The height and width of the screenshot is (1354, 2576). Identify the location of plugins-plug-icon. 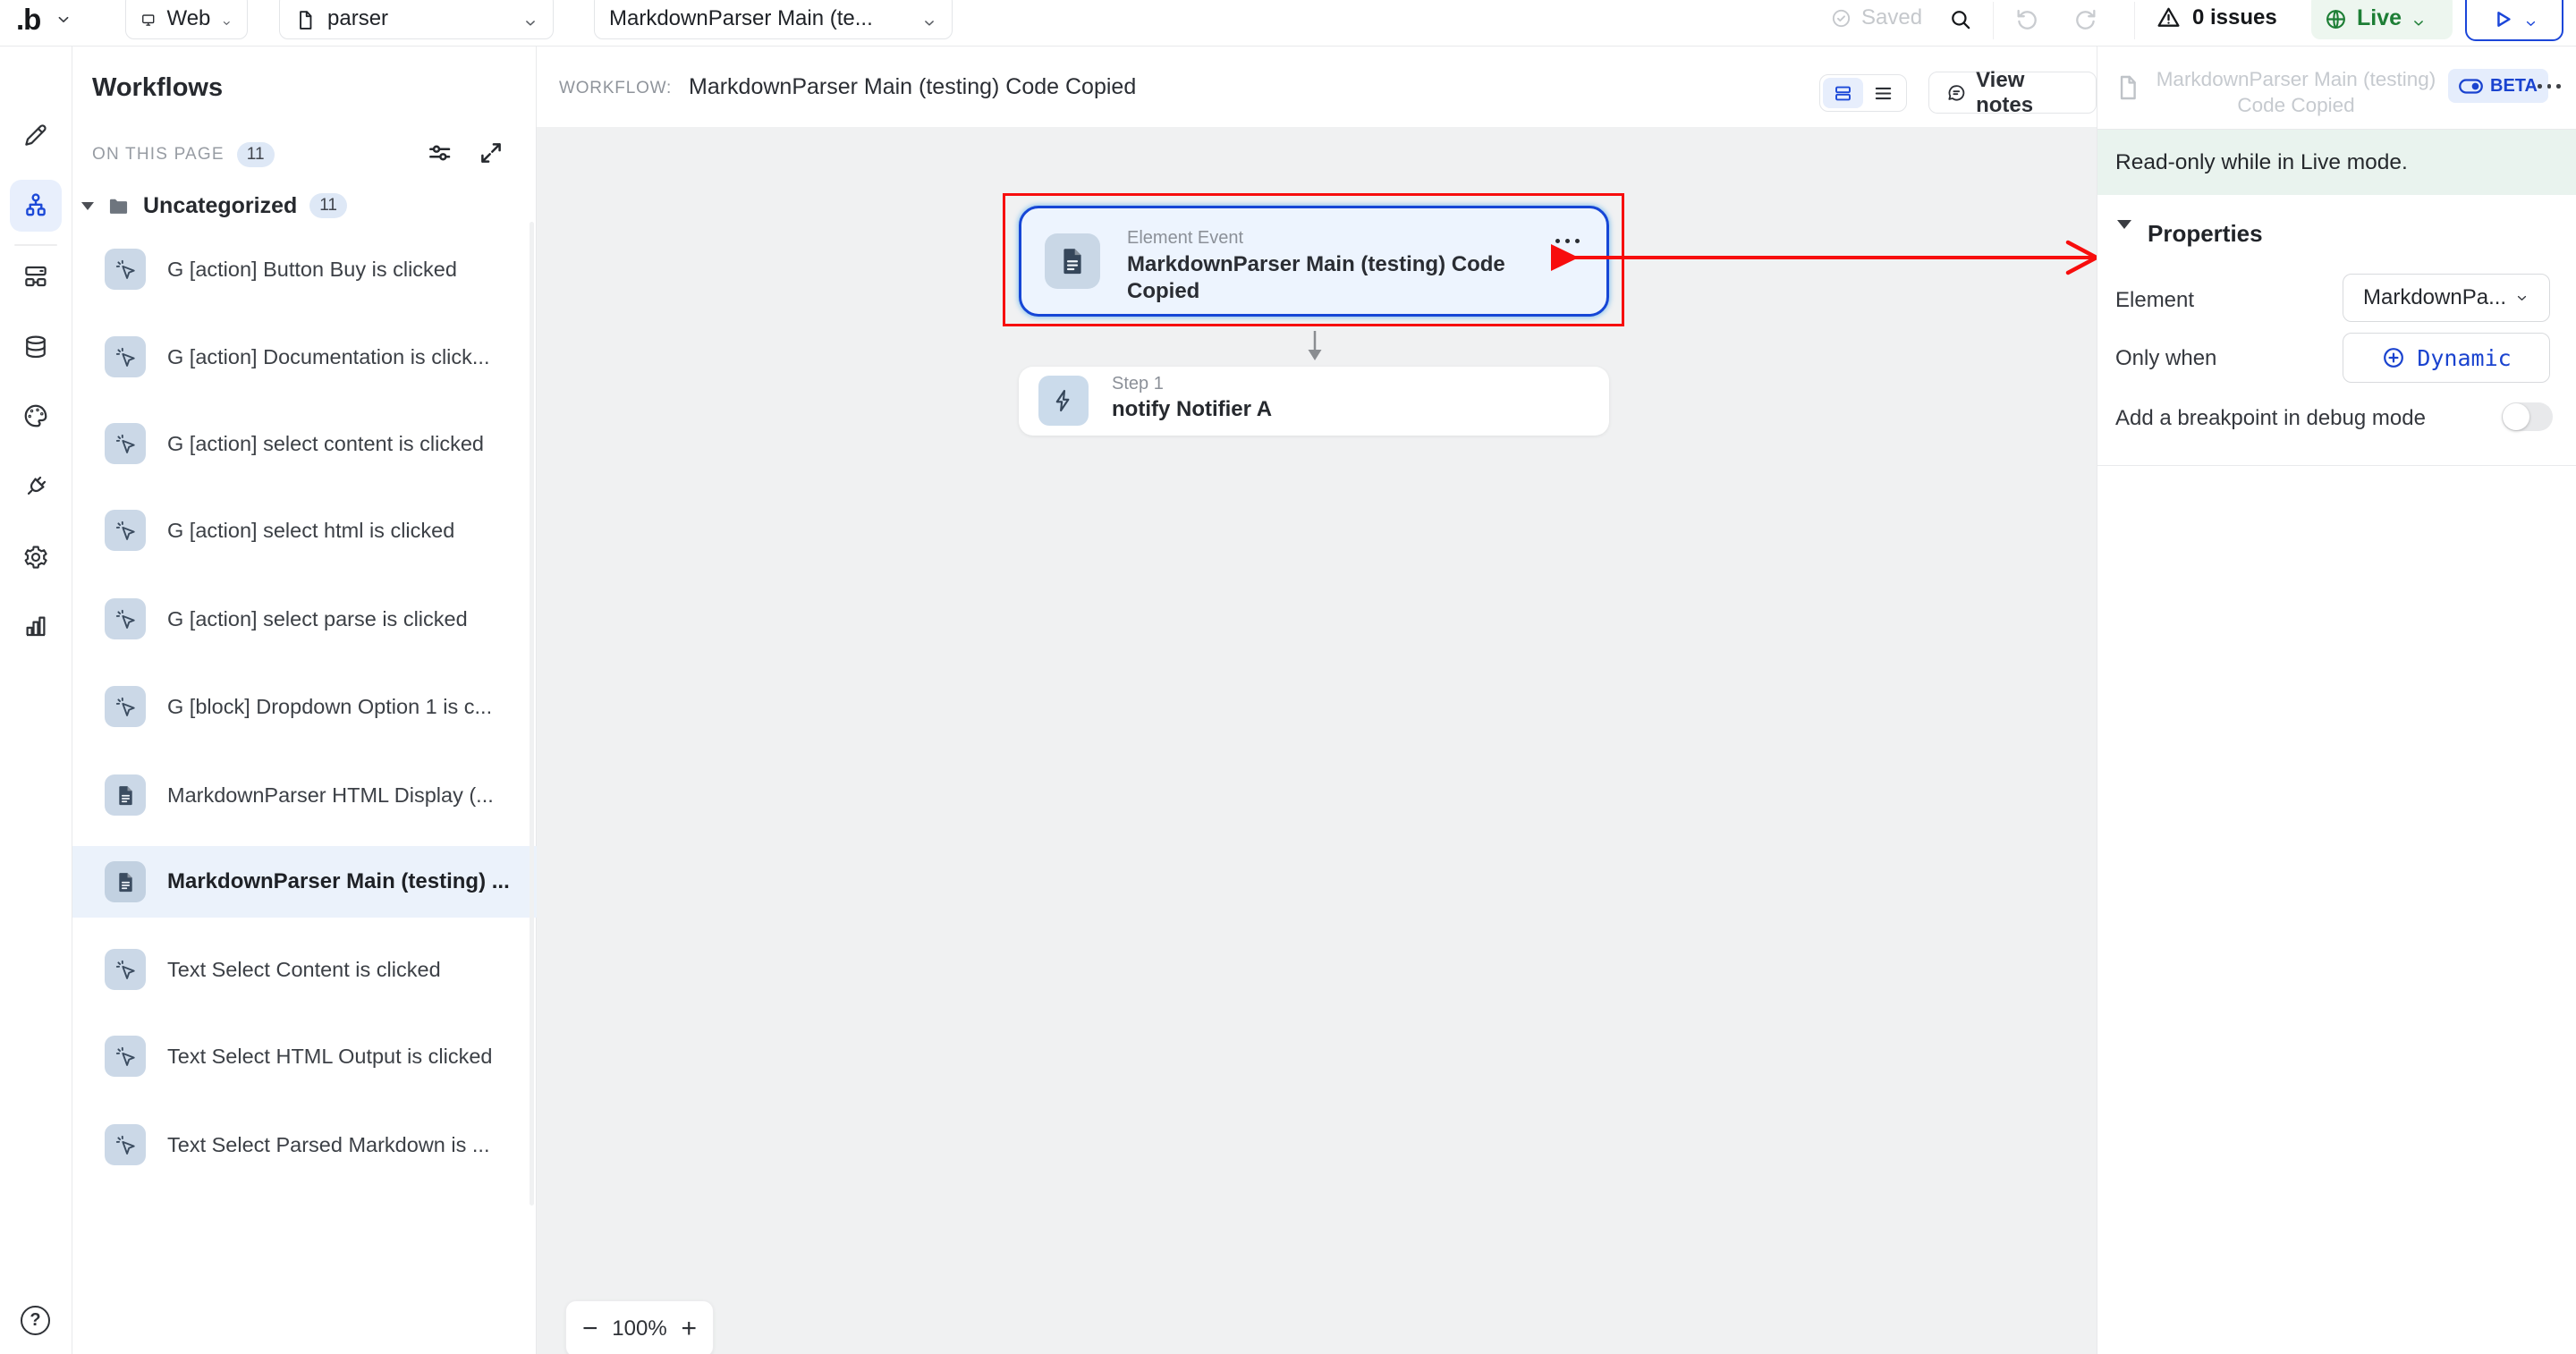
(36, 486).